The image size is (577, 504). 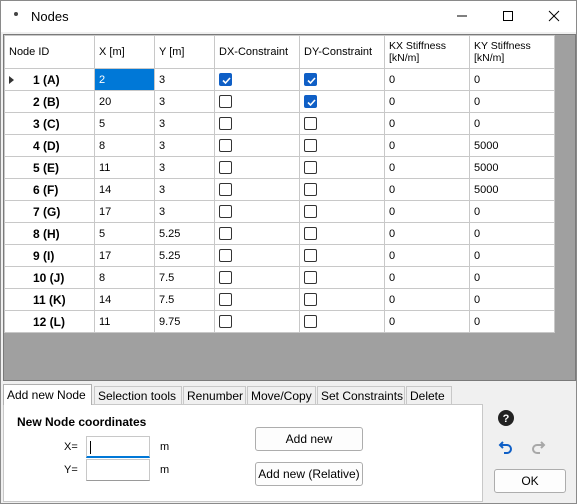 What do you see at coordinates (257, 52) in the screenshot?
I see `column-header-dx: DX-Constraint` at bounding box center [257, 52].